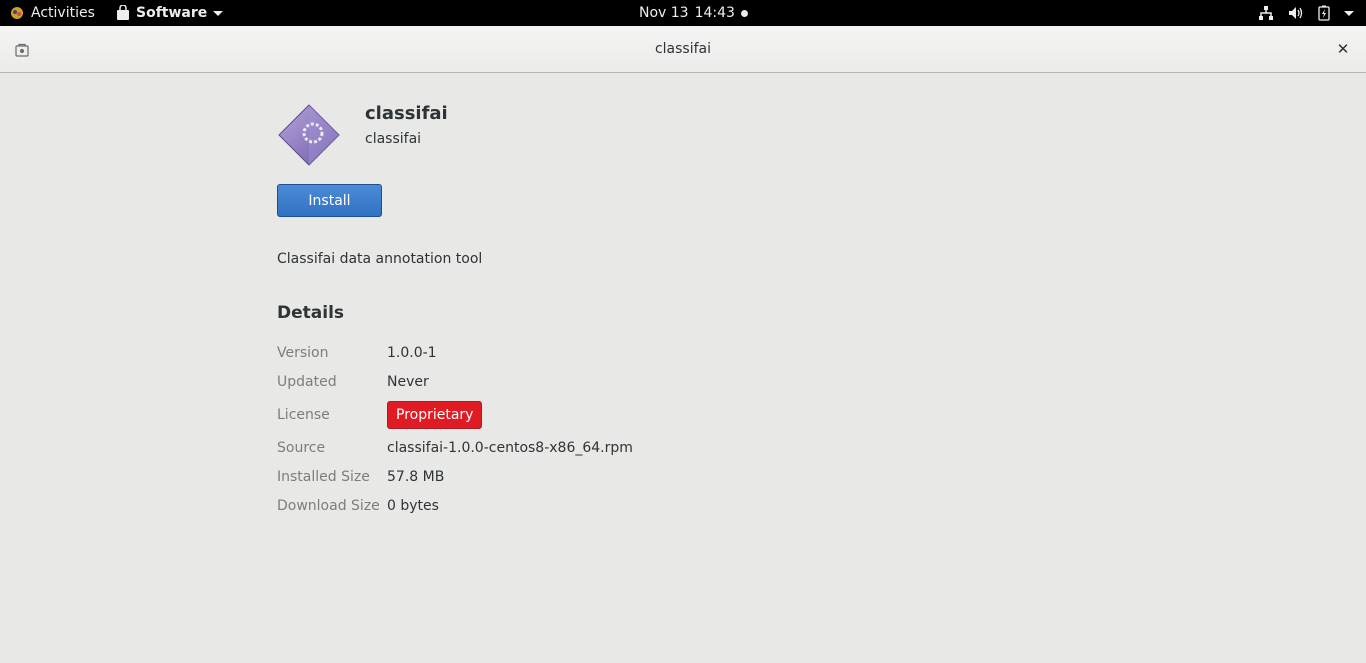 This screenshot has width=1366, height=663. I want to click on volume-icon, so click(1296, 13).